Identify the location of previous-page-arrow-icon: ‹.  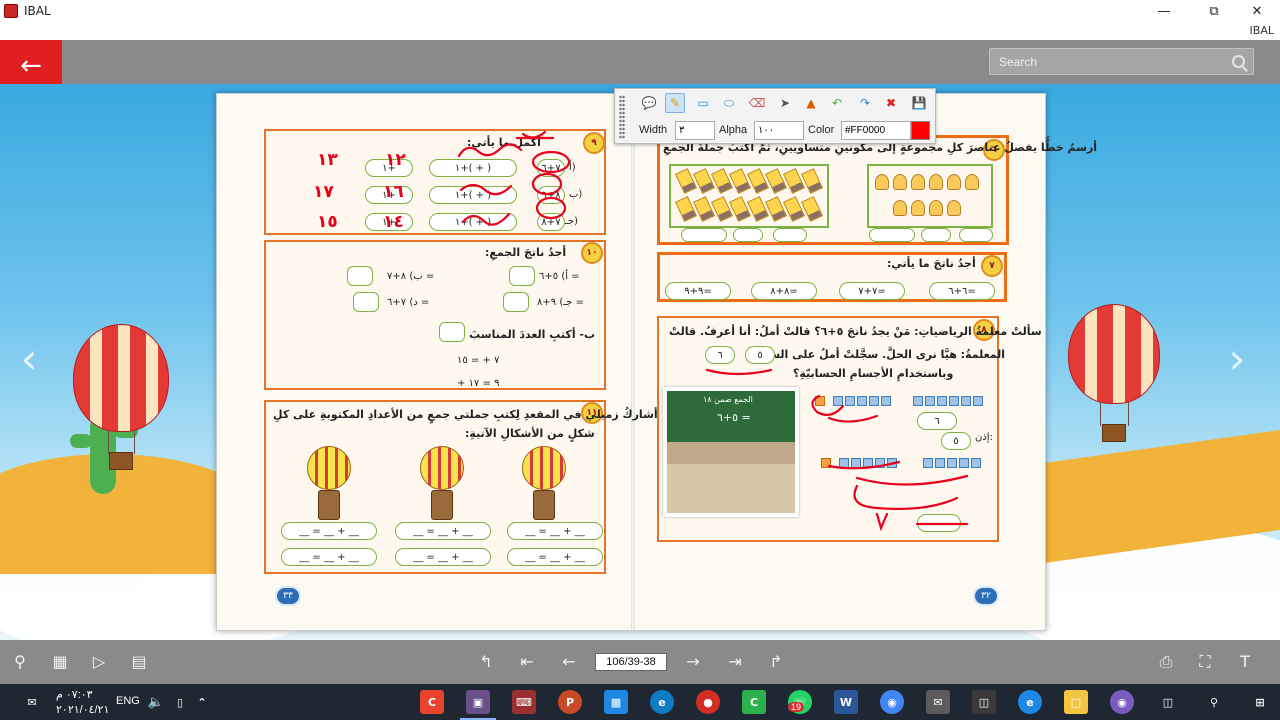
(29, 359).